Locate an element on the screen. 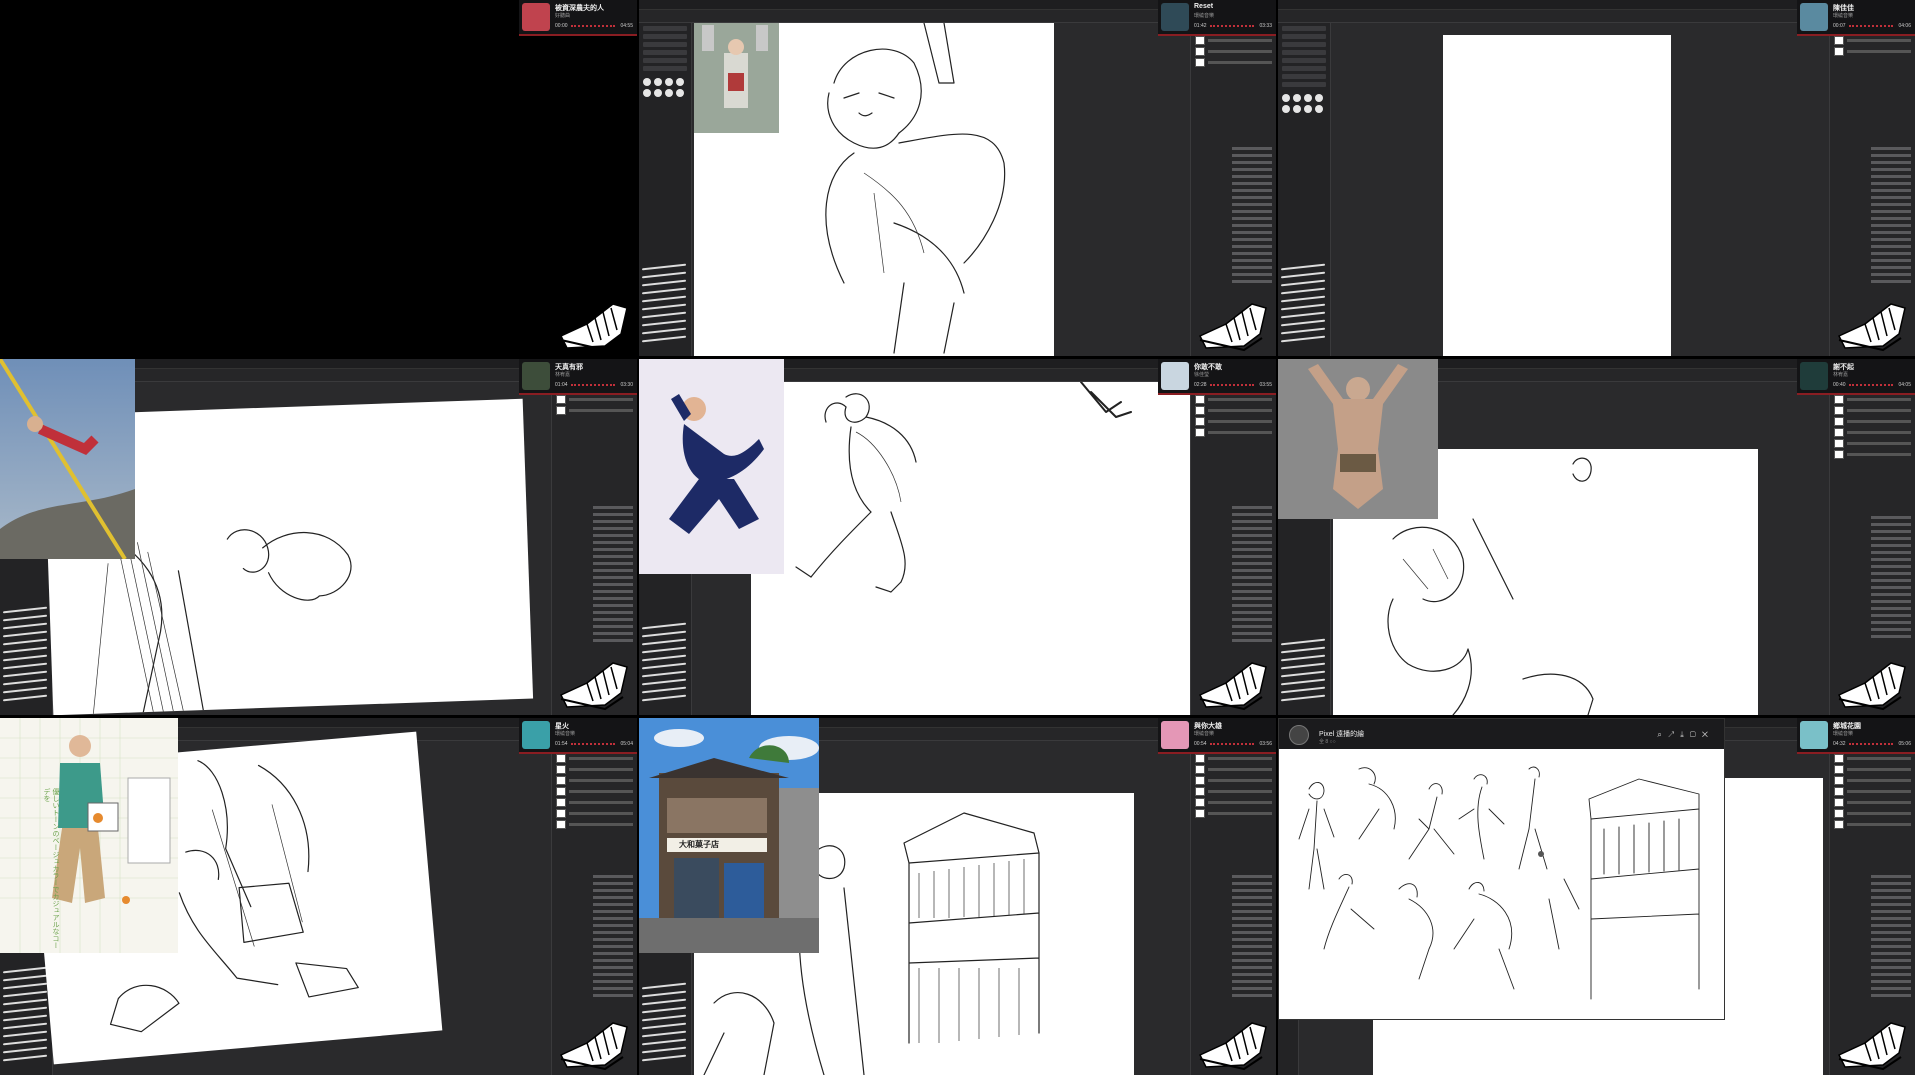 The width and height of the screenshot is (1915, 1075). total-time: 03:33 is located at coordinates (1265, 26).